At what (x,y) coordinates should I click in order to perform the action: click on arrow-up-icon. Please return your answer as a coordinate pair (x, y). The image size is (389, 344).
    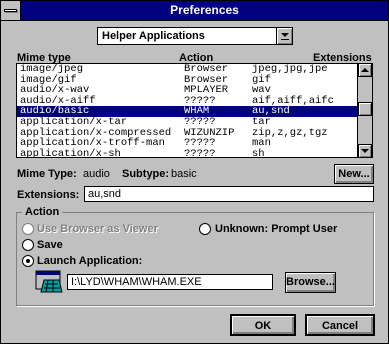
    Looking at the image, I should click on (365, 70).